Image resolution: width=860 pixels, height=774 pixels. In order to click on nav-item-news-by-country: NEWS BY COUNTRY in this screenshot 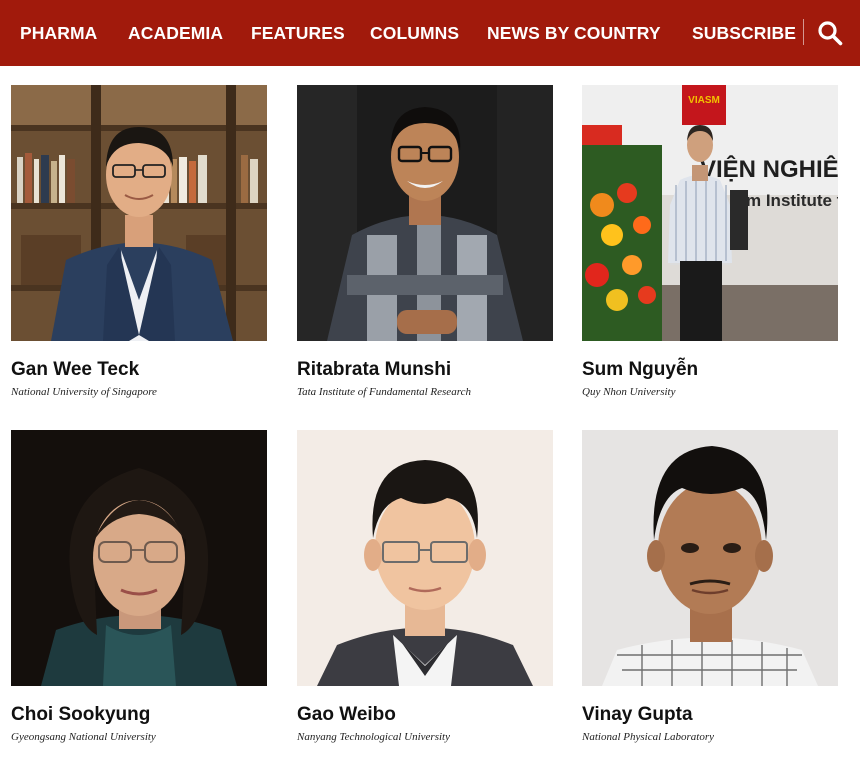, I will do `click(574, 33)`.